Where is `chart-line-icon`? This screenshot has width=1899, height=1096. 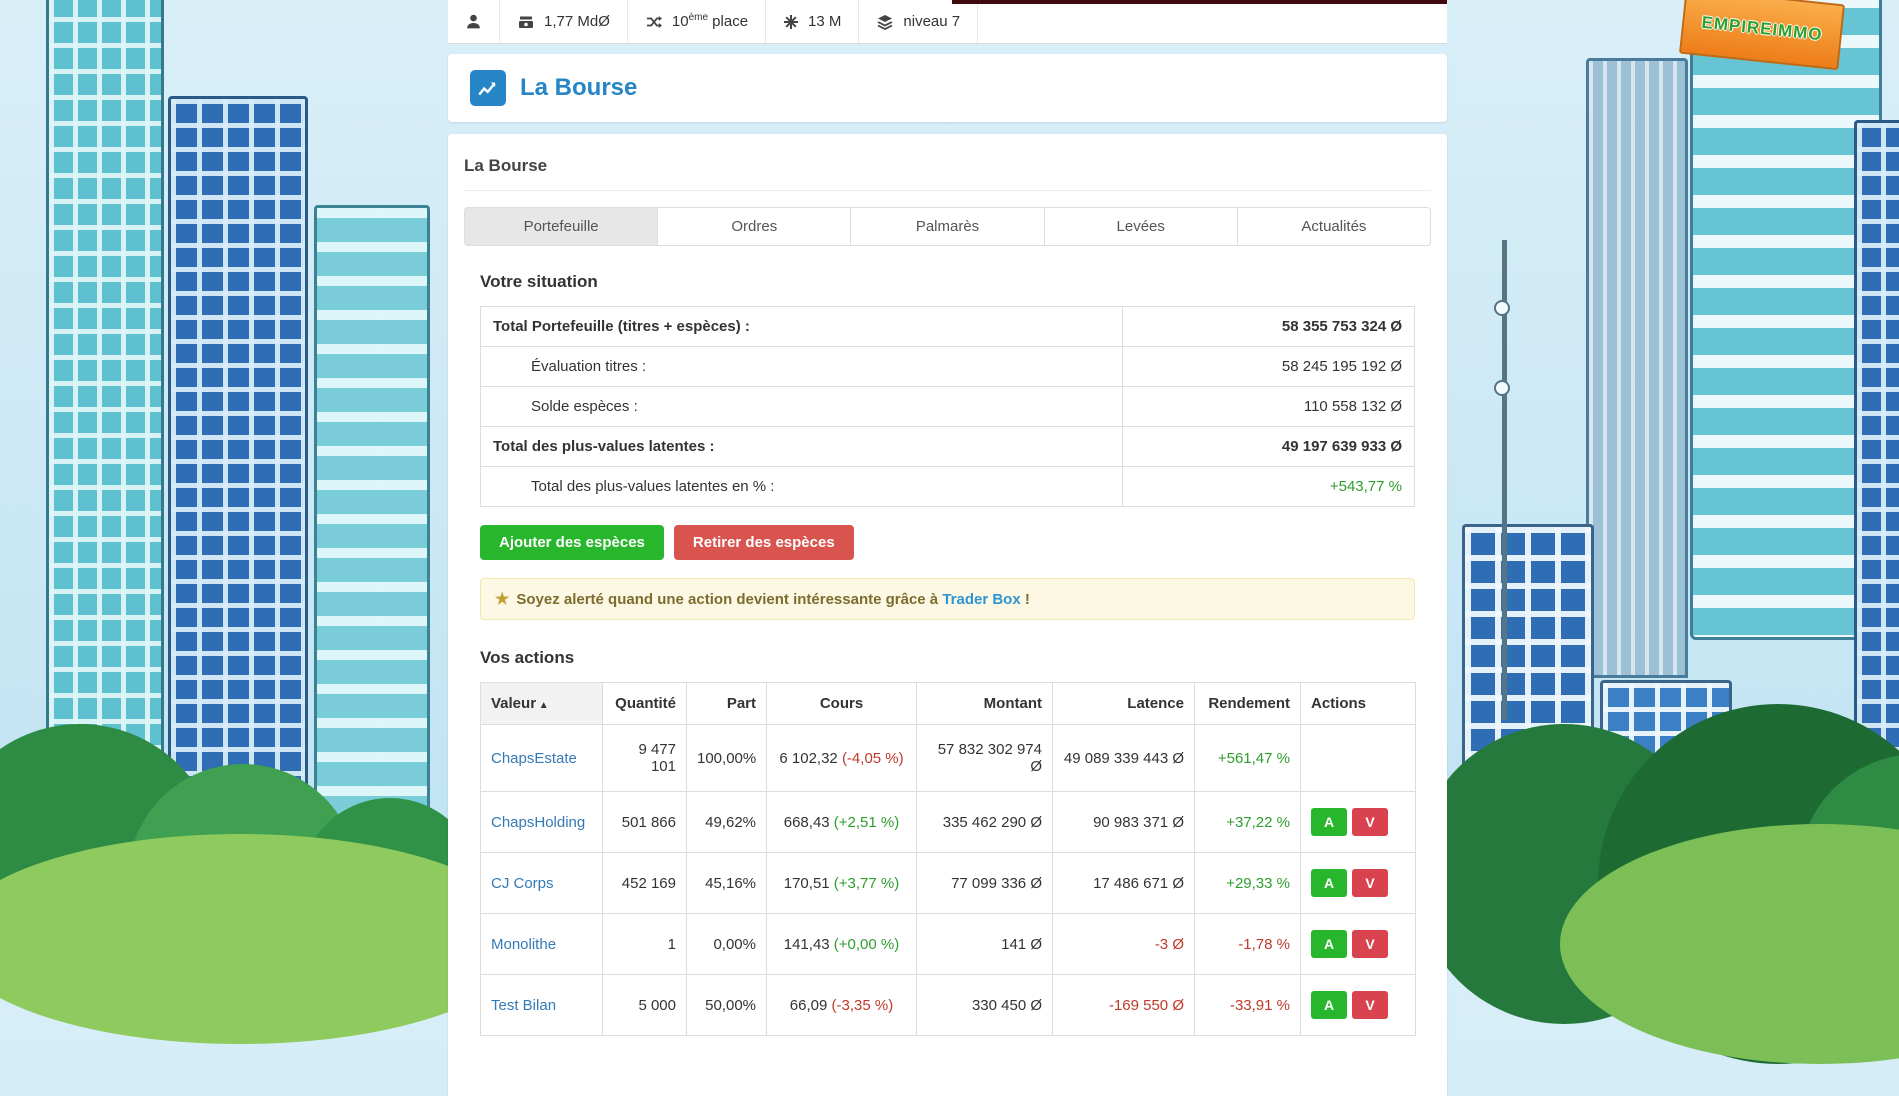
chart-line-icon is located at coordinates (488, 88).